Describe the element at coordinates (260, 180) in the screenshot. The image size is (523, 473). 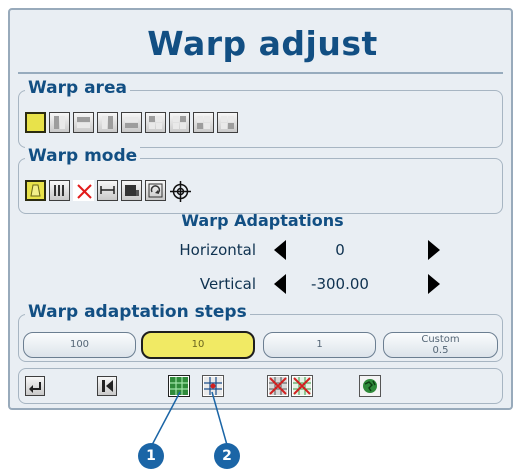
I see `warp-mode-group: Warp mode` at that location.